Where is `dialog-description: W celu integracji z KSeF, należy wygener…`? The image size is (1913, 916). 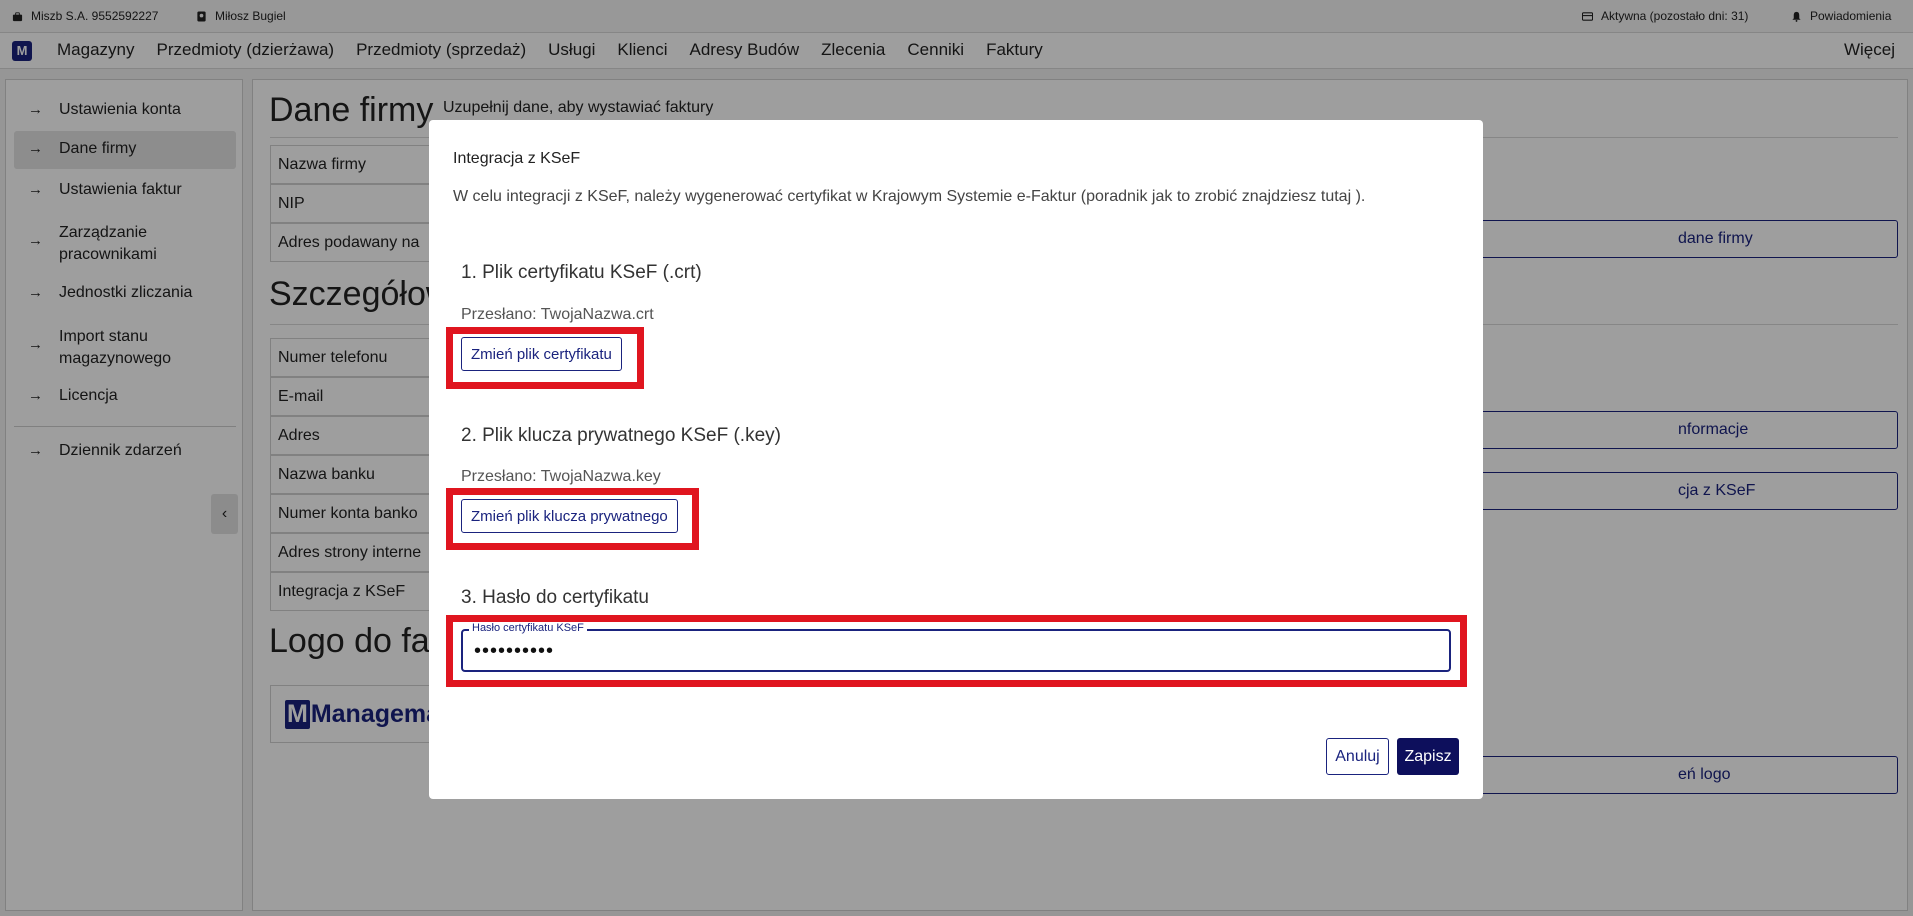 dialog-description: W celu integracji z KSeF, należy wygener… is located at coordinates (909, 196).